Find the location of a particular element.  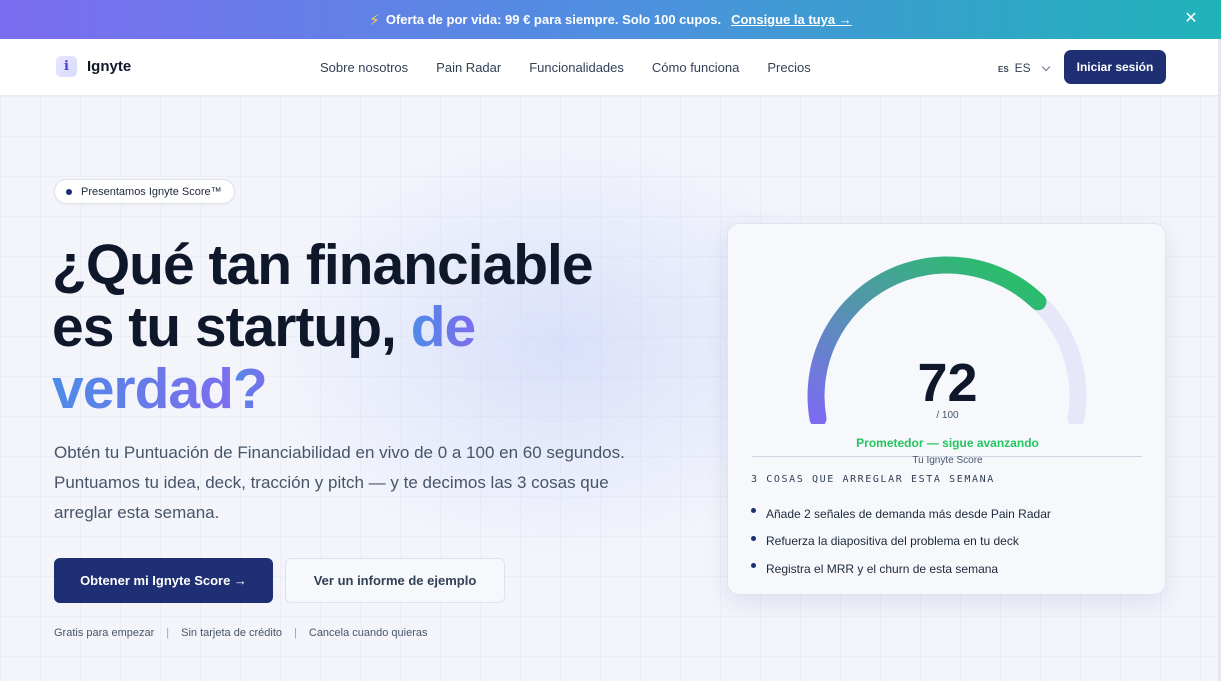

logo: i Ignyte is located at coordinates (93, 66).